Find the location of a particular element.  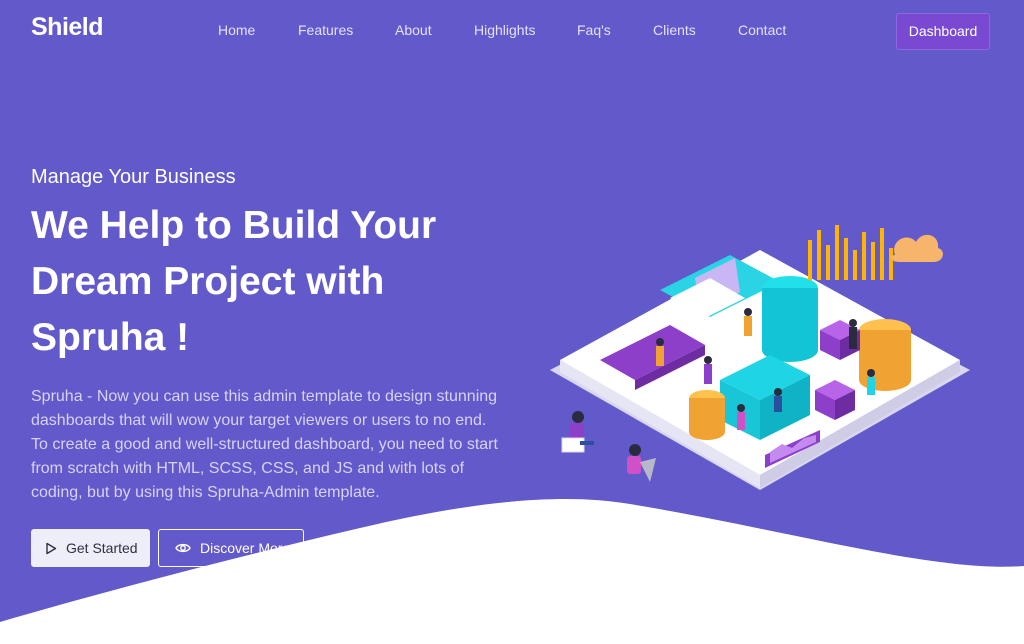

headline-line-2: Dream Project with is located at coordinates (208, 281).